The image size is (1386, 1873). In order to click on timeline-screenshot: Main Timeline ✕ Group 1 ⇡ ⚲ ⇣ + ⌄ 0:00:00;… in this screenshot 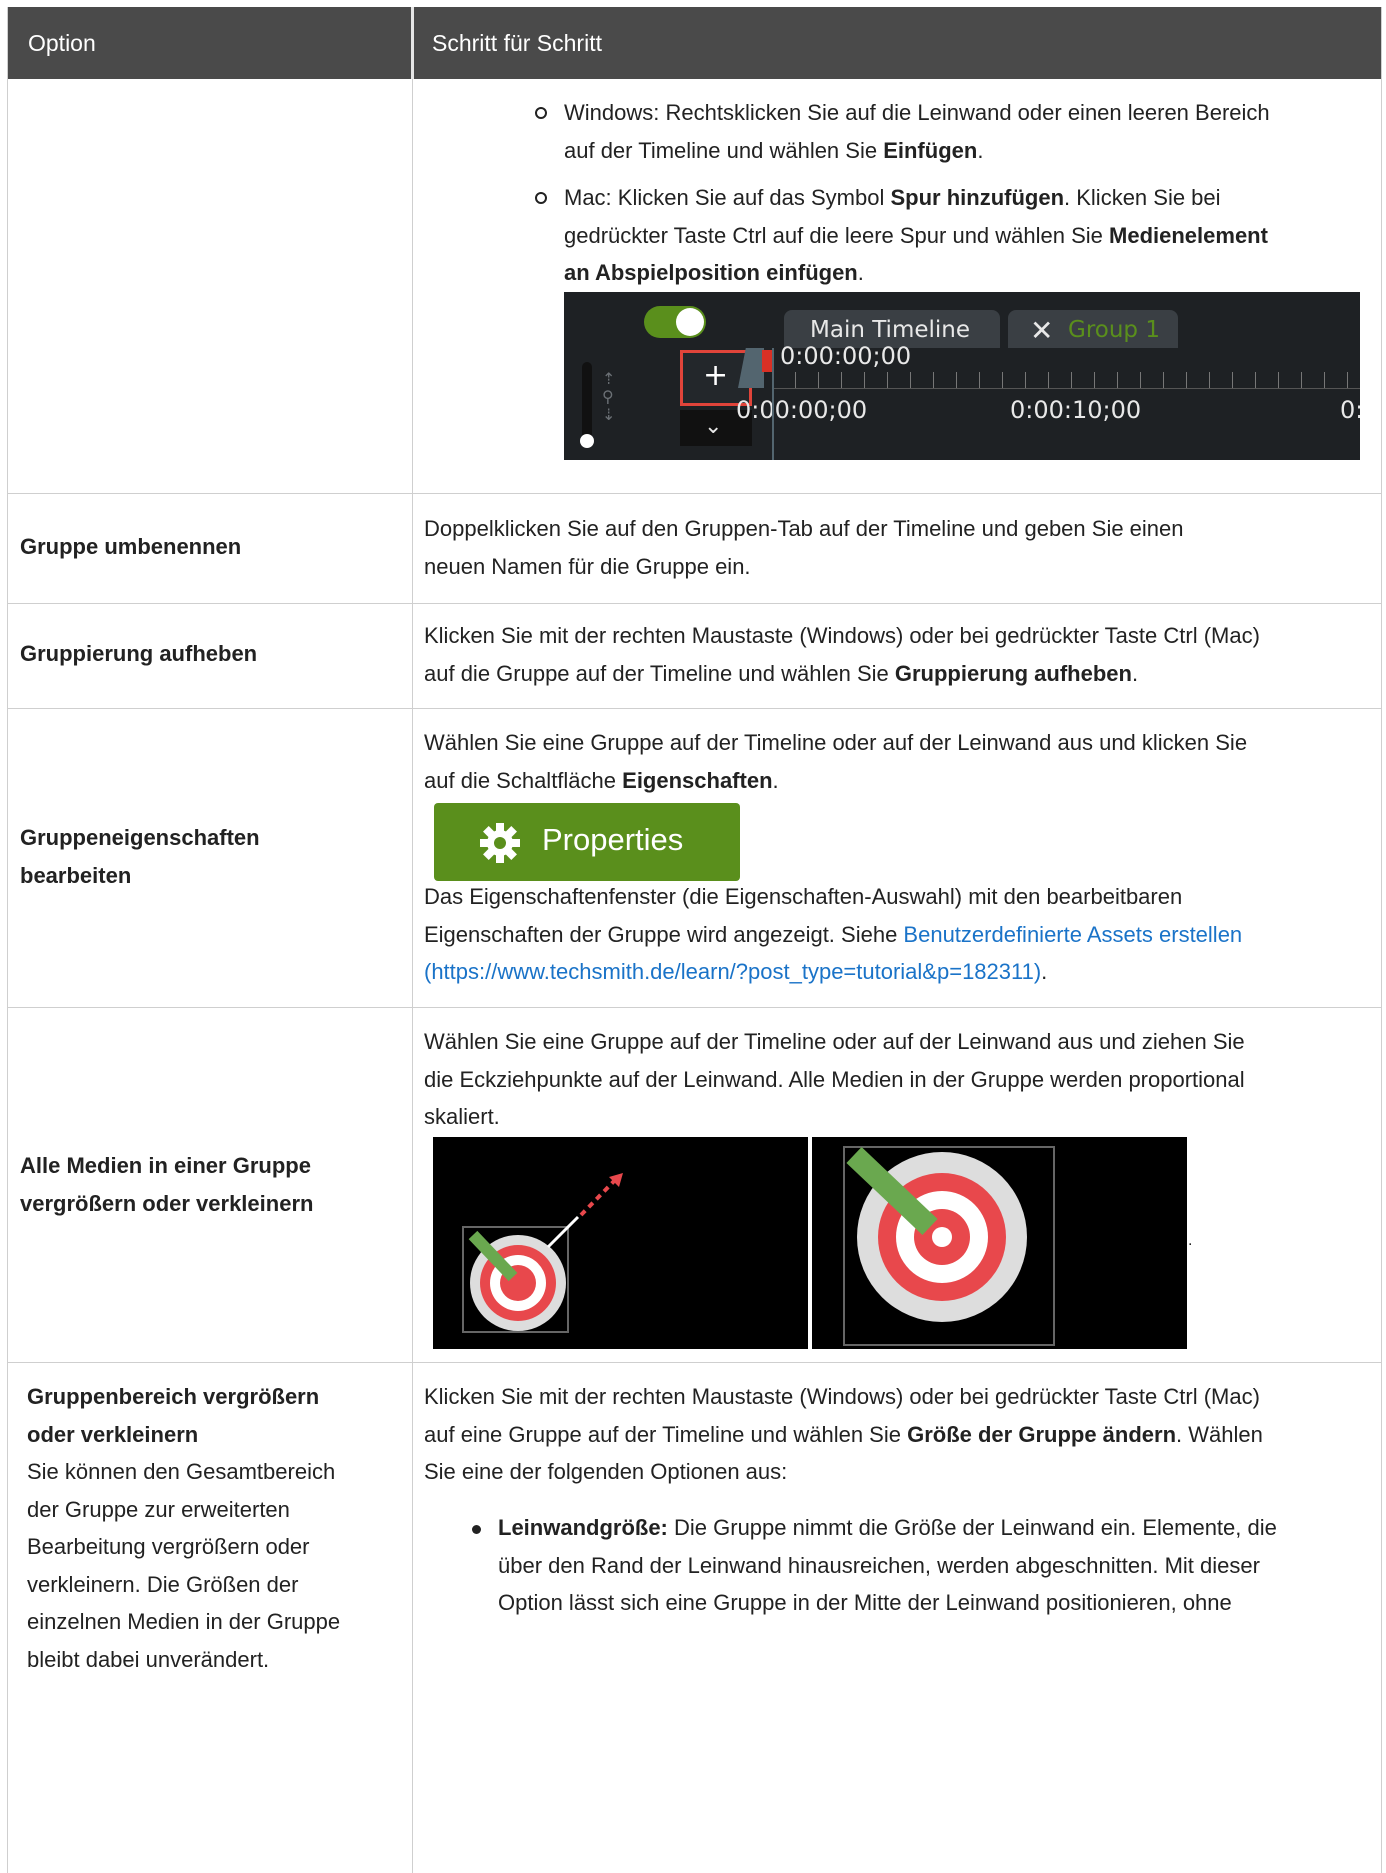, I will do `click(962, 376)`.